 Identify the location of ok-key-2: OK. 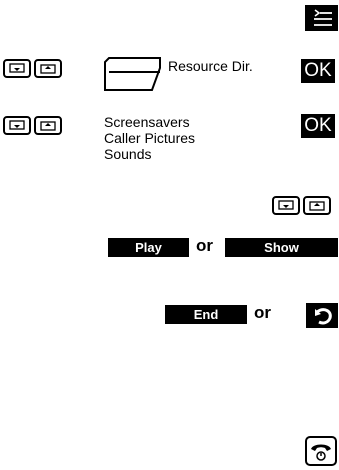
(318, 126).